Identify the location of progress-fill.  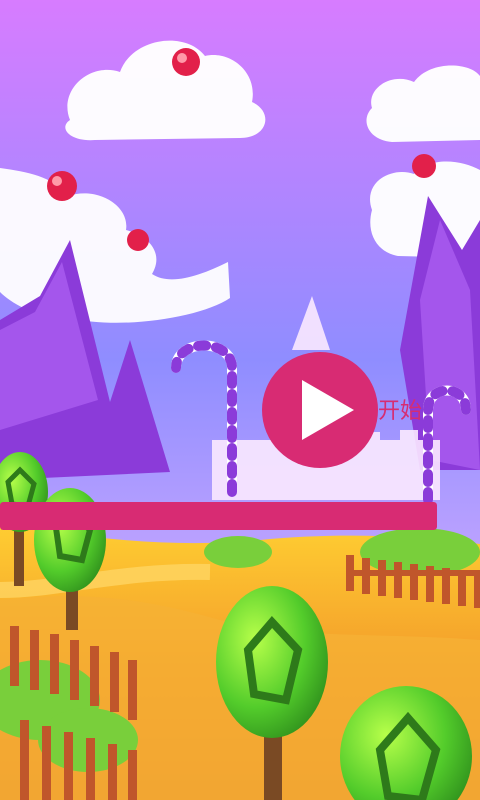
(218, 516).